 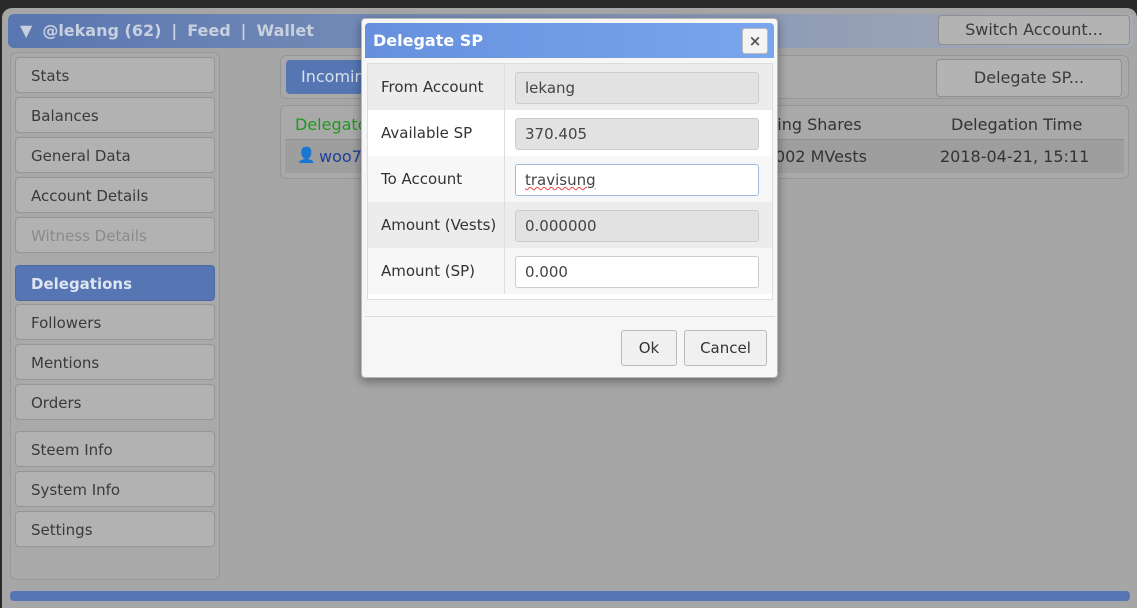 What do you see at coordinates (422, 179) in the screenshot?
I see `to-account-label: To Account` at bounding box center [422, 179].